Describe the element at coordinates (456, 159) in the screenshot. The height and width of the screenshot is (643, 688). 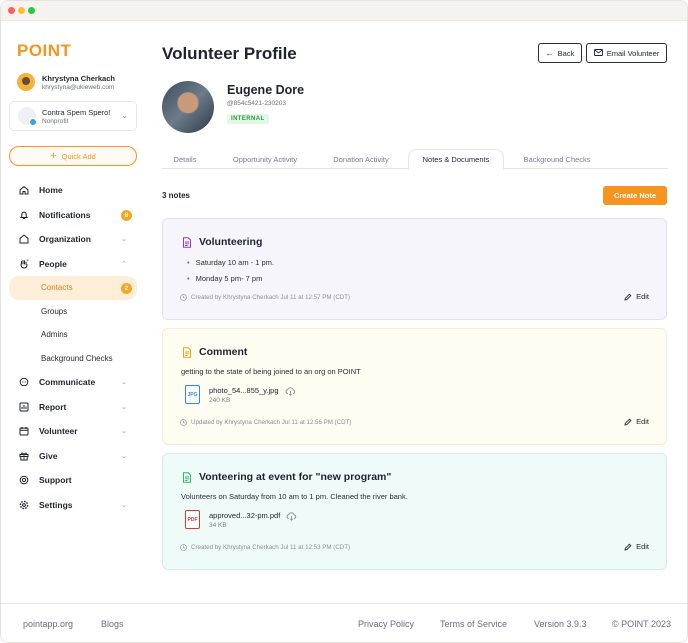
I see `tab-notes-documents: Notes & Documents` at that location.